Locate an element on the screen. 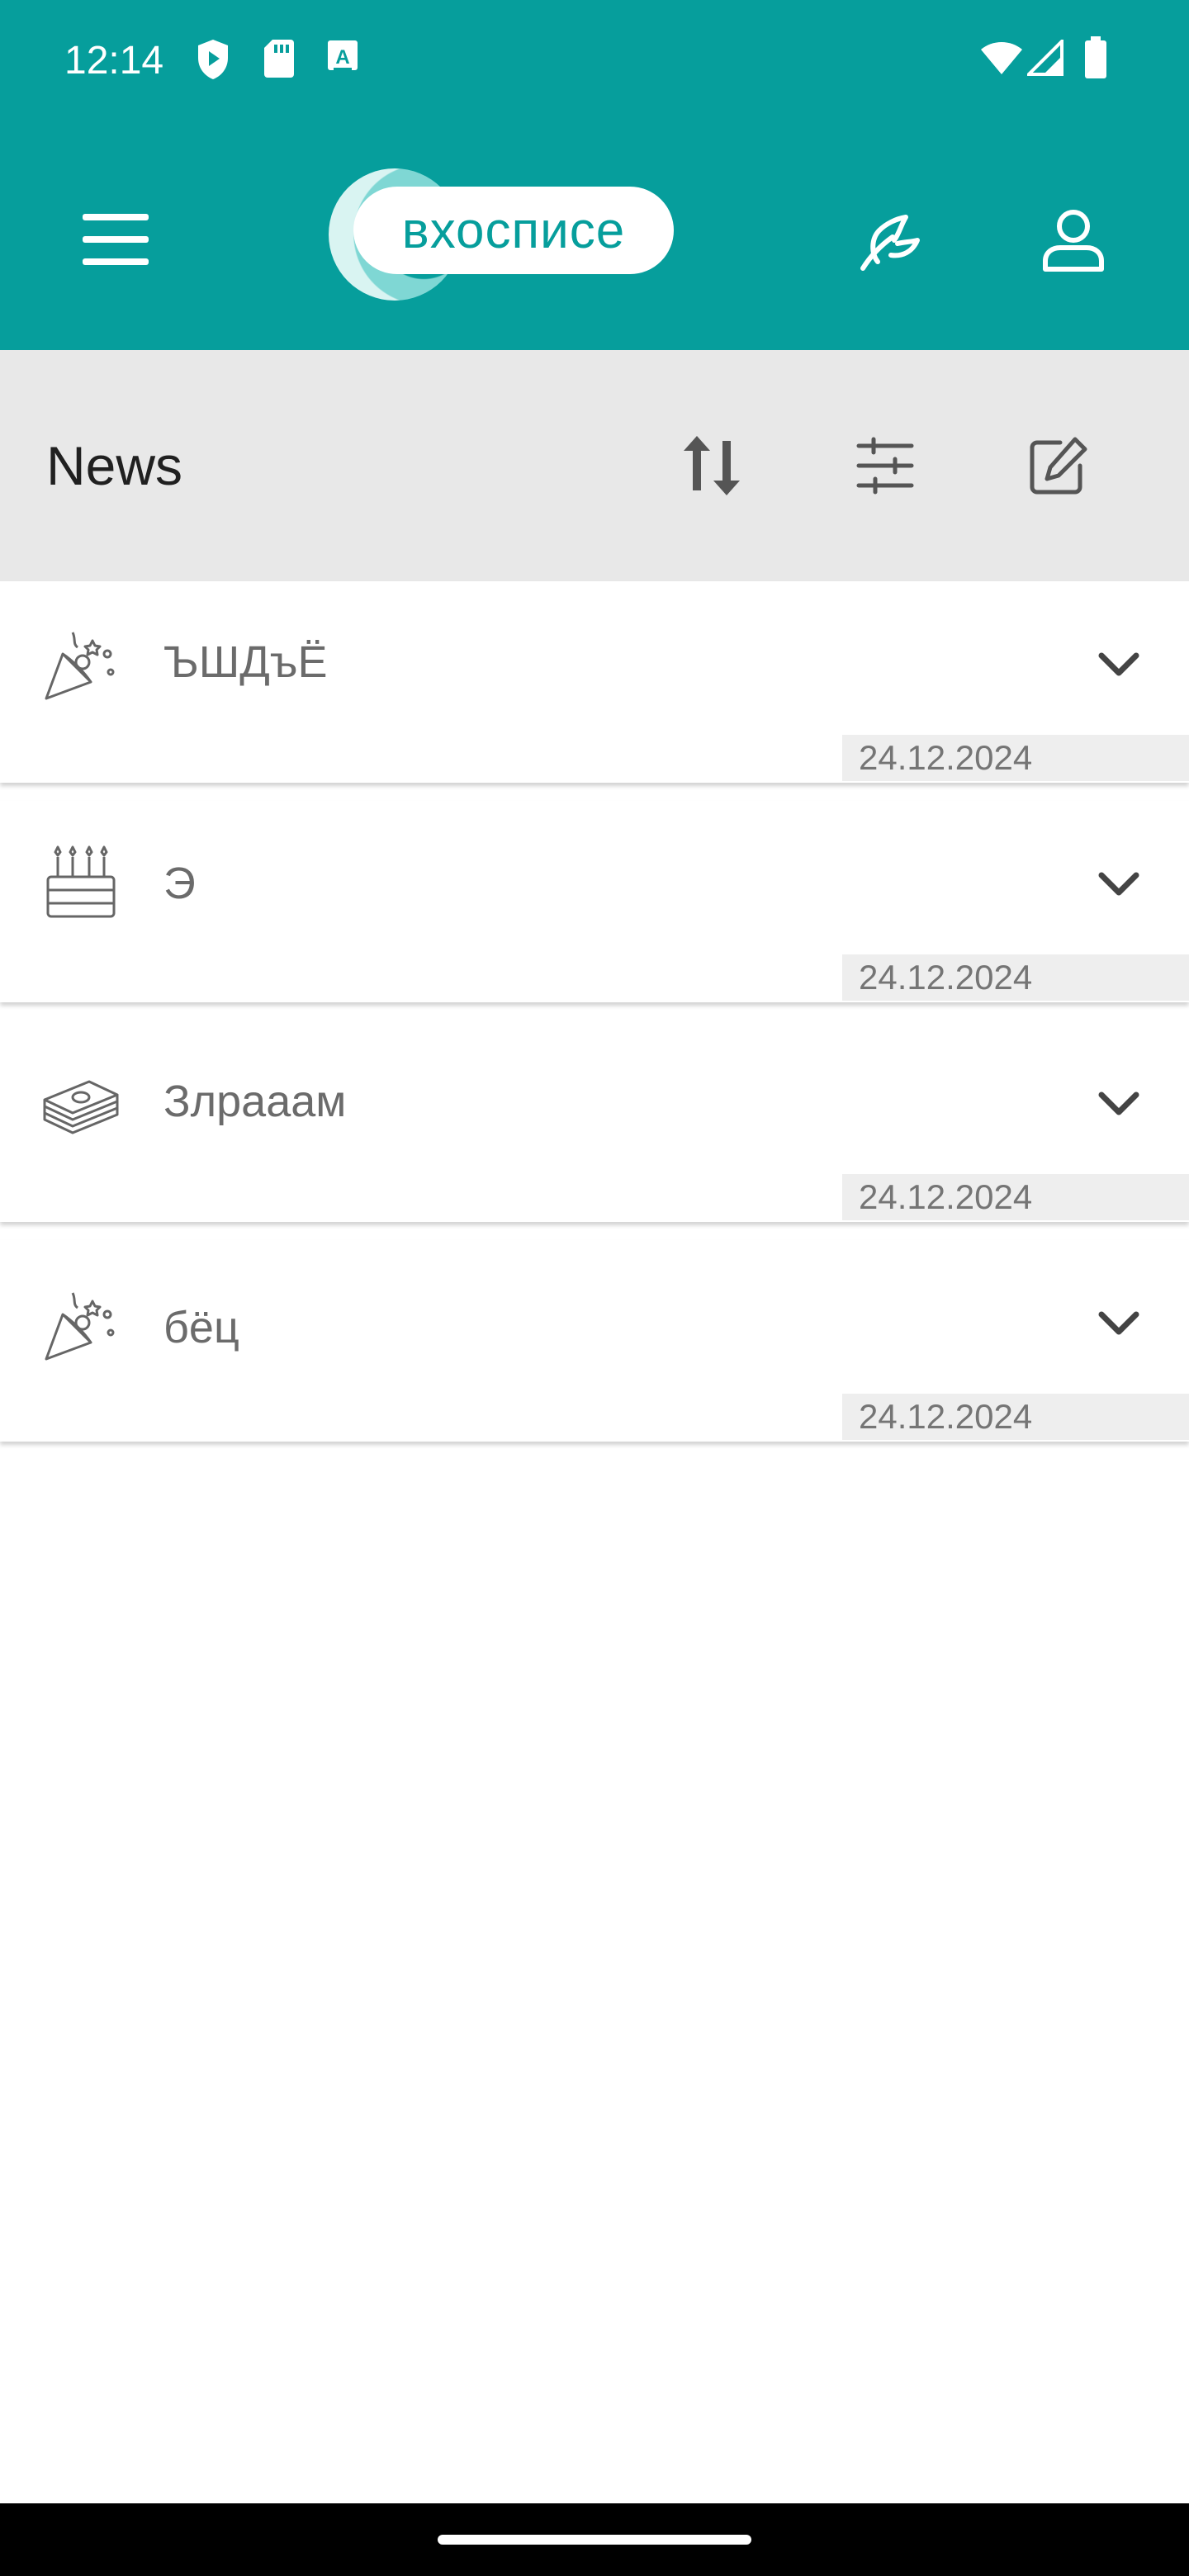 This screenshot has width=1189, height=2576. logo-text: вхосписе is located at coordinates (513, 230).